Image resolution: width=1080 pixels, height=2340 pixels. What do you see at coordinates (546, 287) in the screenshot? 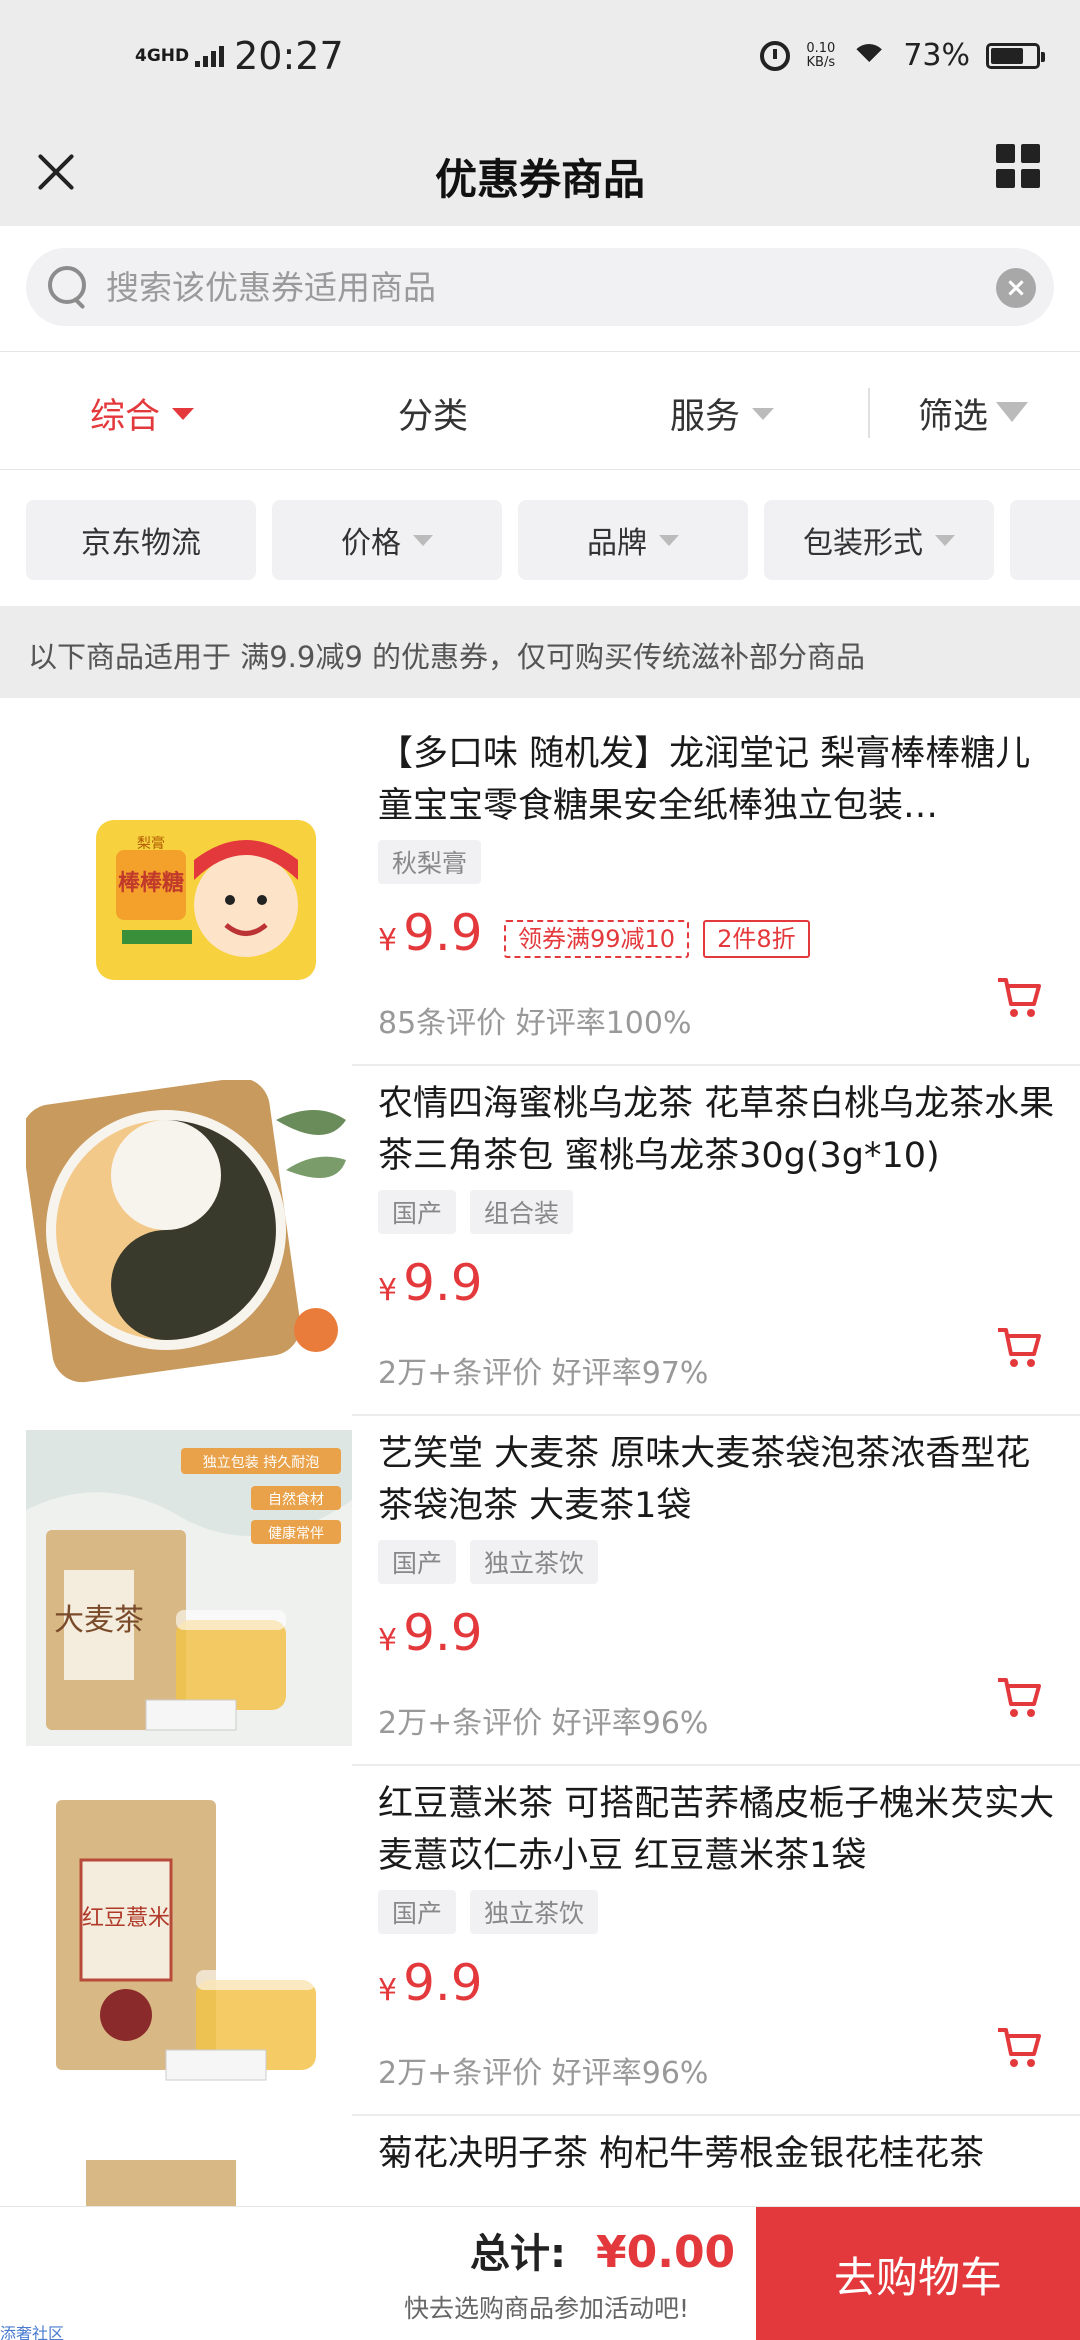
I see `search-input` at bounding box center [546, 287].